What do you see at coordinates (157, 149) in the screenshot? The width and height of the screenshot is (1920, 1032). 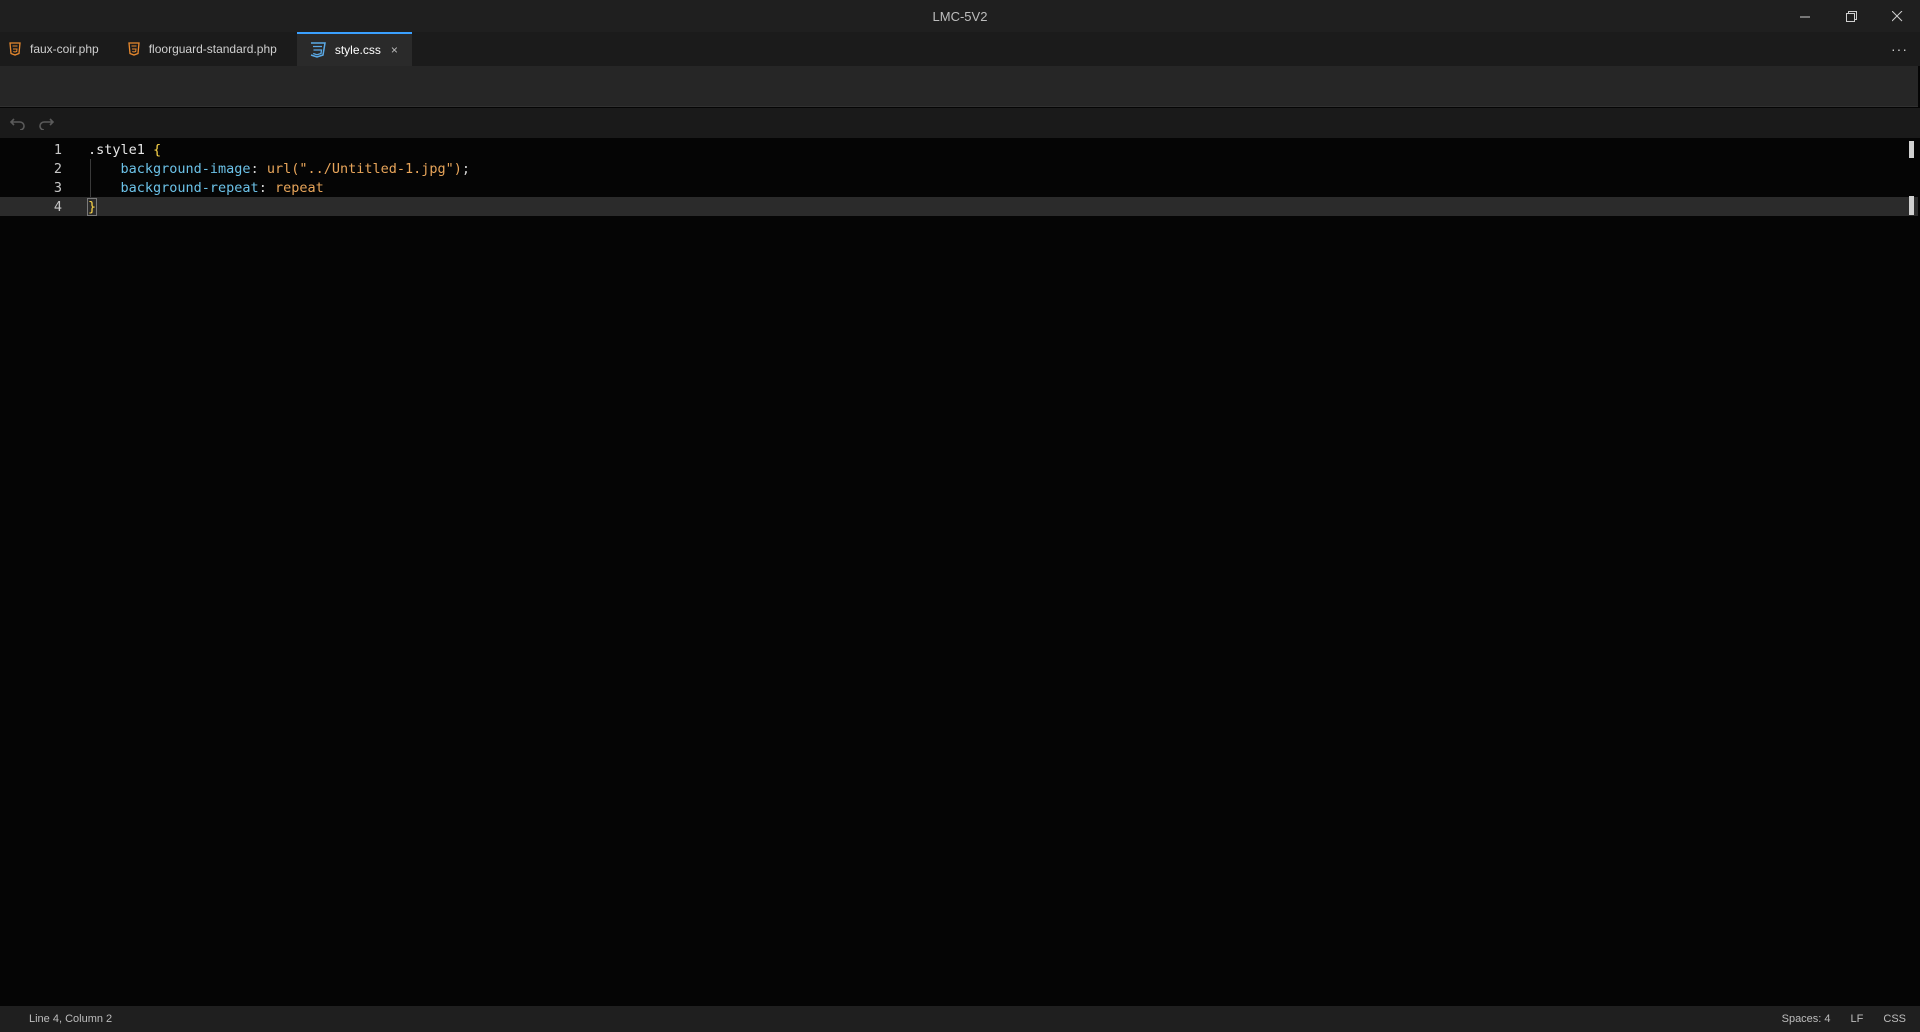 I see `code-token: {` at bounding box center [157, 149].